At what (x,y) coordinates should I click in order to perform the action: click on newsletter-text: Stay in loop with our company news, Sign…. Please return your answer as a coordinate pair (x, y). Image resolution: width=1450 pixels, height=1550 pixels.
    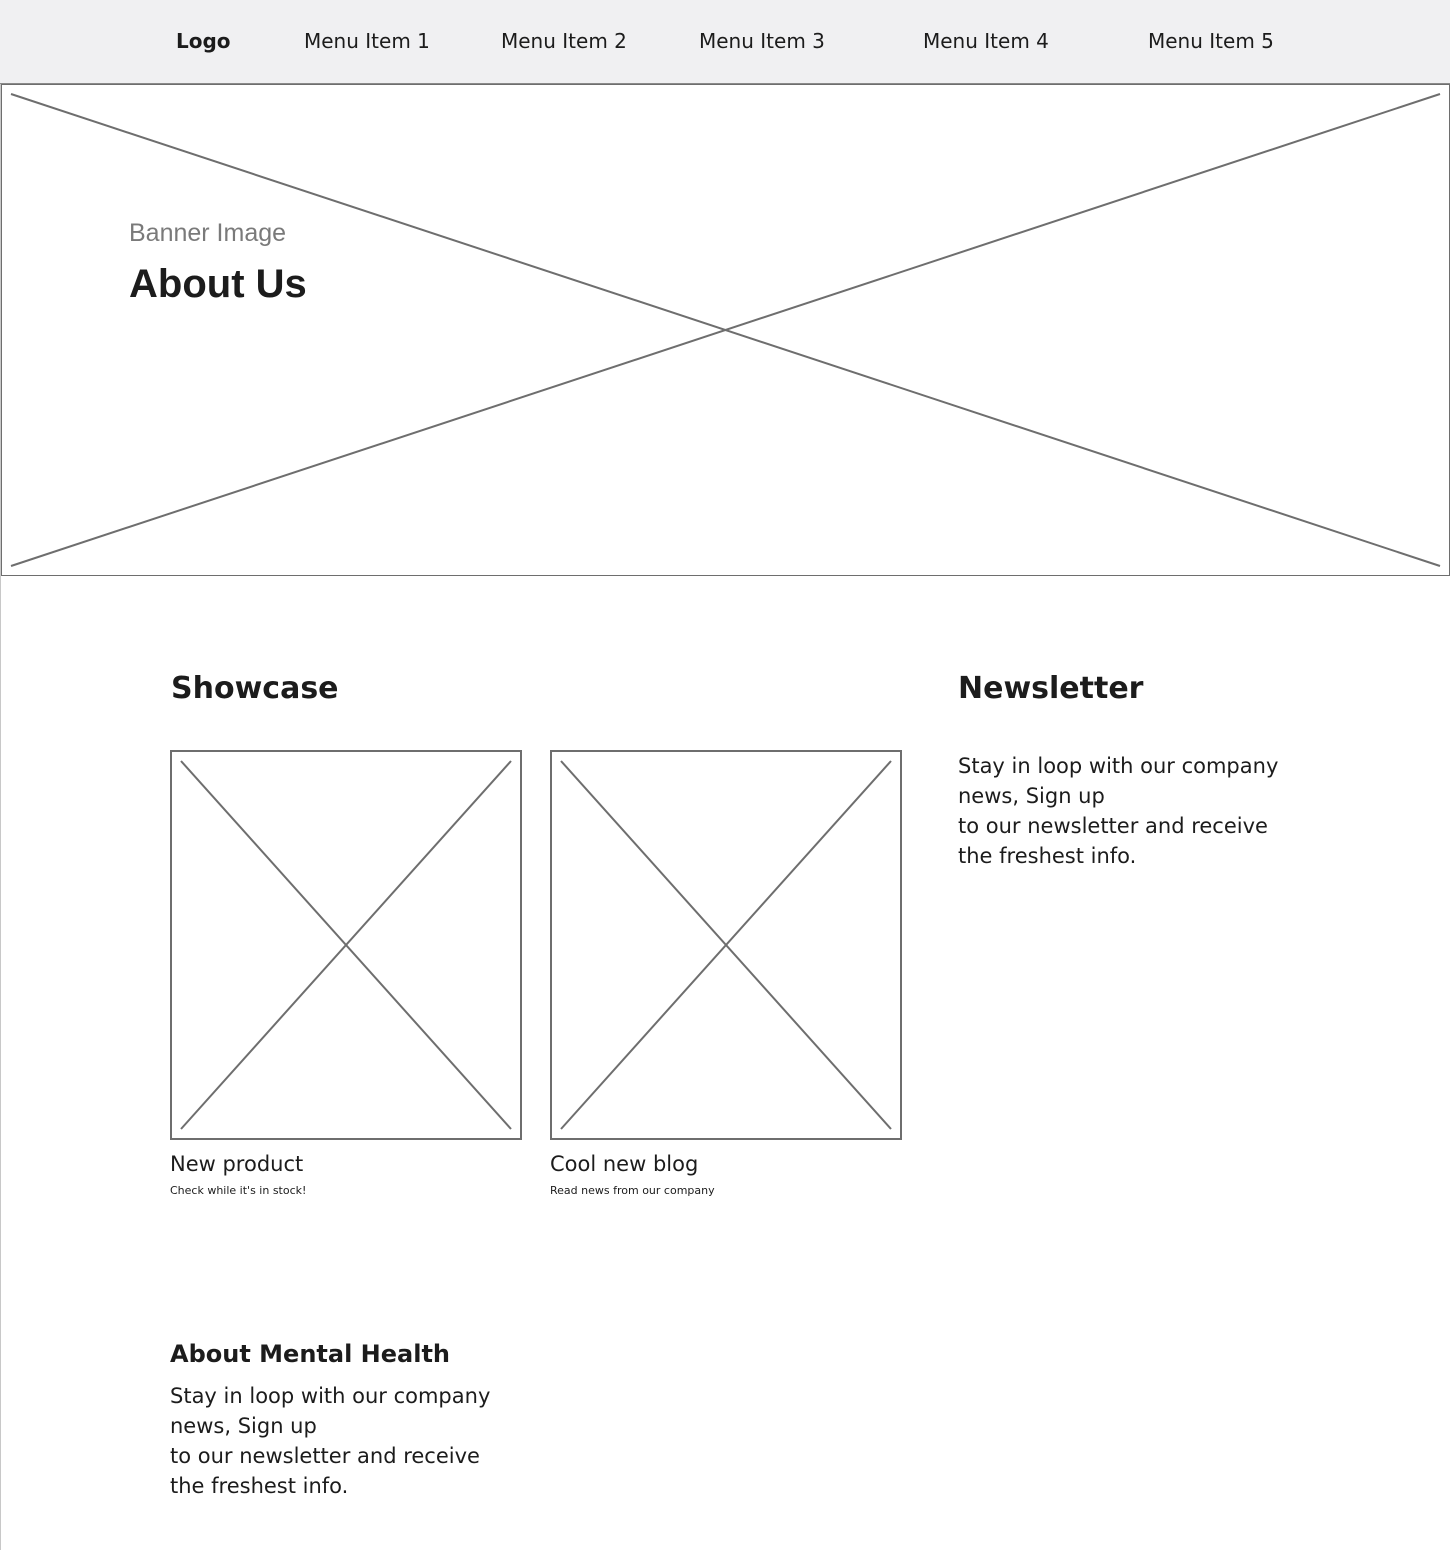
    Looking at the image, I should click on (1118, 811).